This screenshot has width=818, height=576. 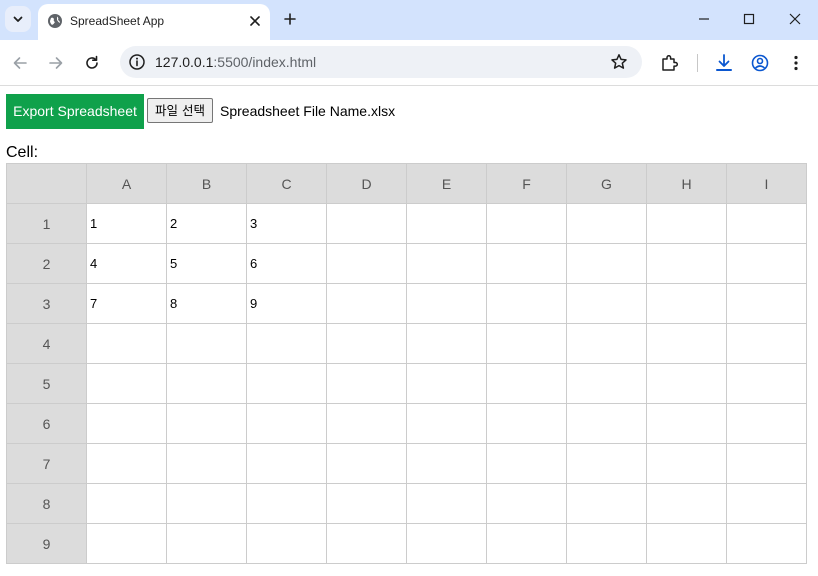 What do you see at coordinates (381, 62) in the screenshot?
I see `address-bar: 127.0.0.1:5500/index.html` at bounding box center [381, 62].